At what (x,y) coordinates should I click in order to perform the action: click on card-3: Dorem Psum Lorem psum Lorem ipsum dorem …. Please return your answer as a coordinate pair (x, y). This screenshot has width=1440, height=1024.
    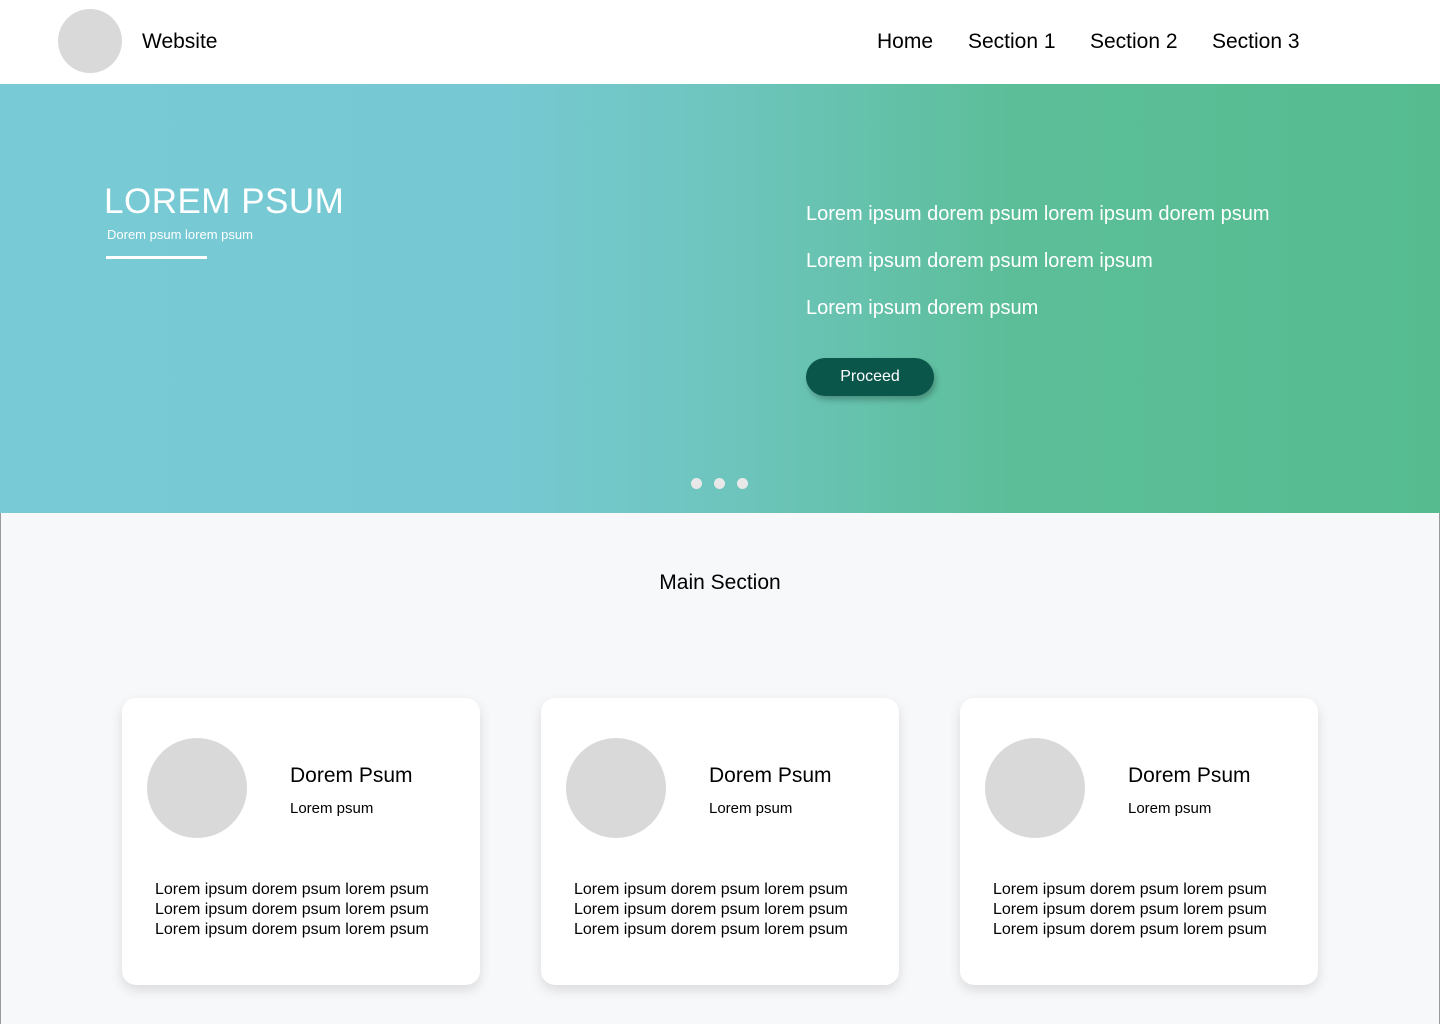
    Looking at the image, I should click on (1139, 841).